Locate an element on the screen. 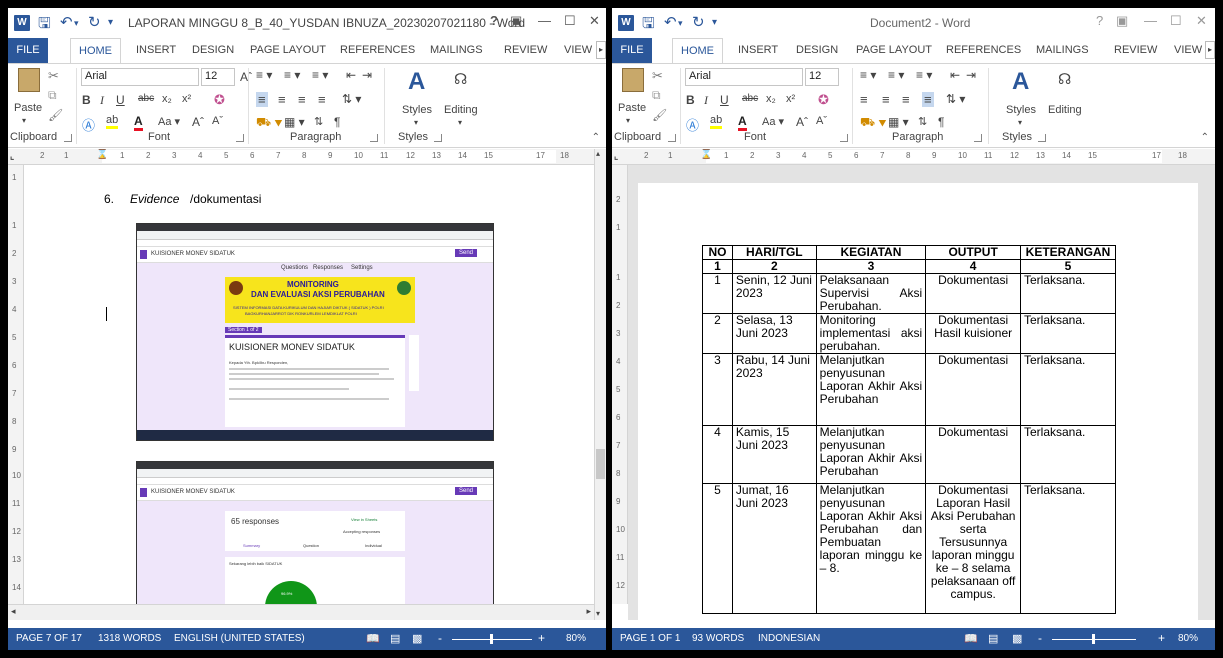  shrink-font-icon: Aˇ is located at coordinates (217, 121).